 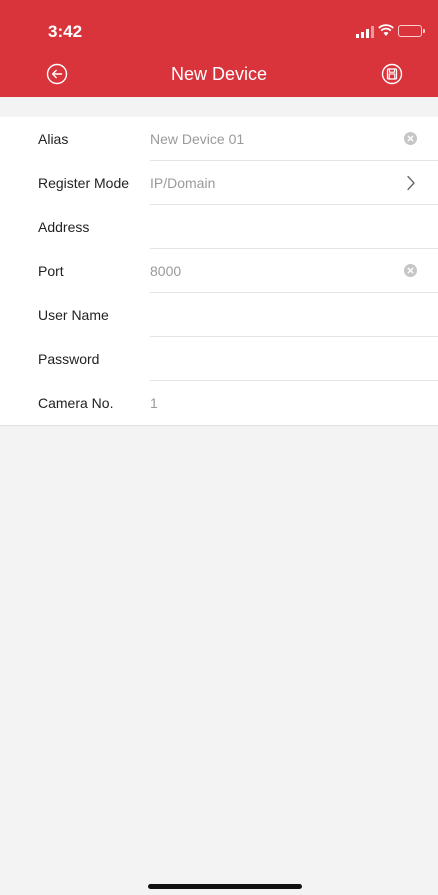 What do you see at coordinates (64, 227) in the screenshot?
I see `address-label: Address` at bounding box center [64, 227].